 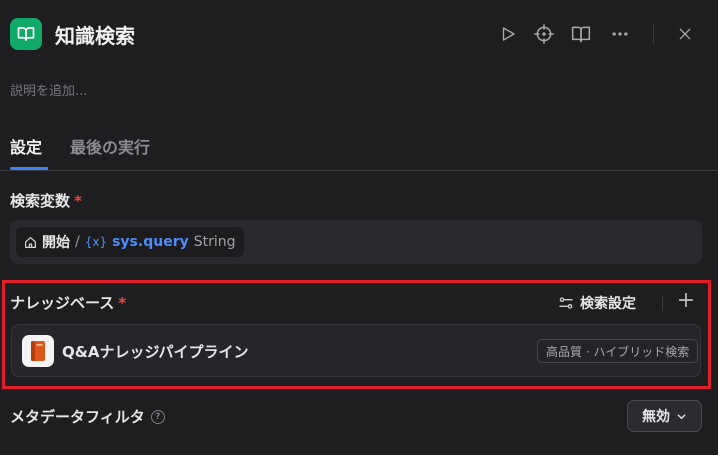 What do you see at coordinates (214, 242) in the screenshot?
I see `variable-type: String` at bounding box center [214, 242].